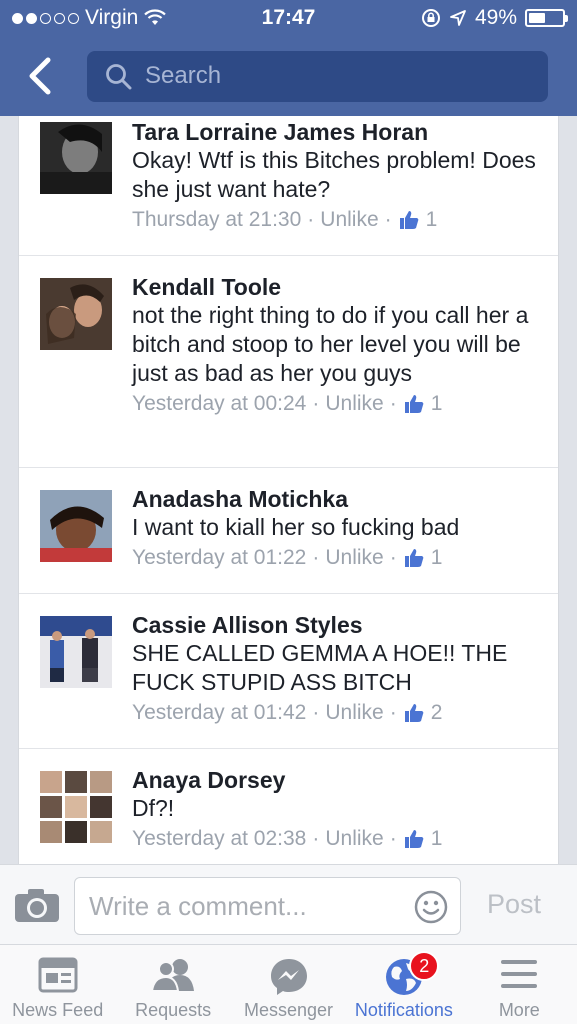 The image size is (577, 1024). What do you see at coordinates (403, 984) in the screenshot?
I see `tab-notifications: 2 Notifications` at bounding box center [403, 984].